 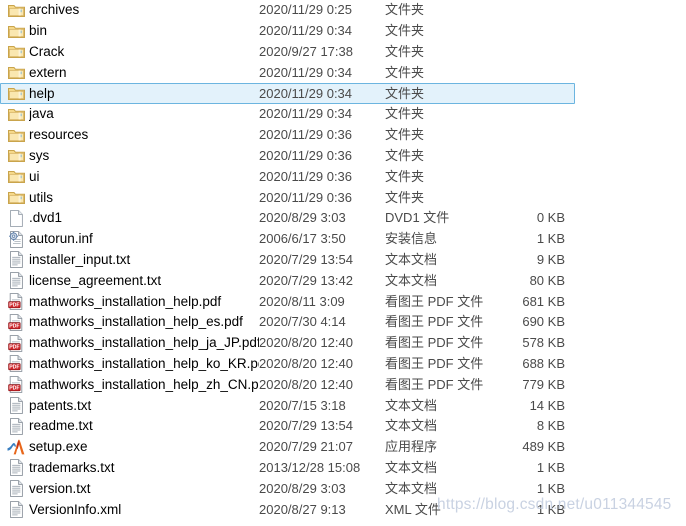 What do you see at coordinates (144, 384) in the screenshot?
I see `file-name: mathworks_installation_help_zh_CN.pdf` at bounding box center [144, 384].